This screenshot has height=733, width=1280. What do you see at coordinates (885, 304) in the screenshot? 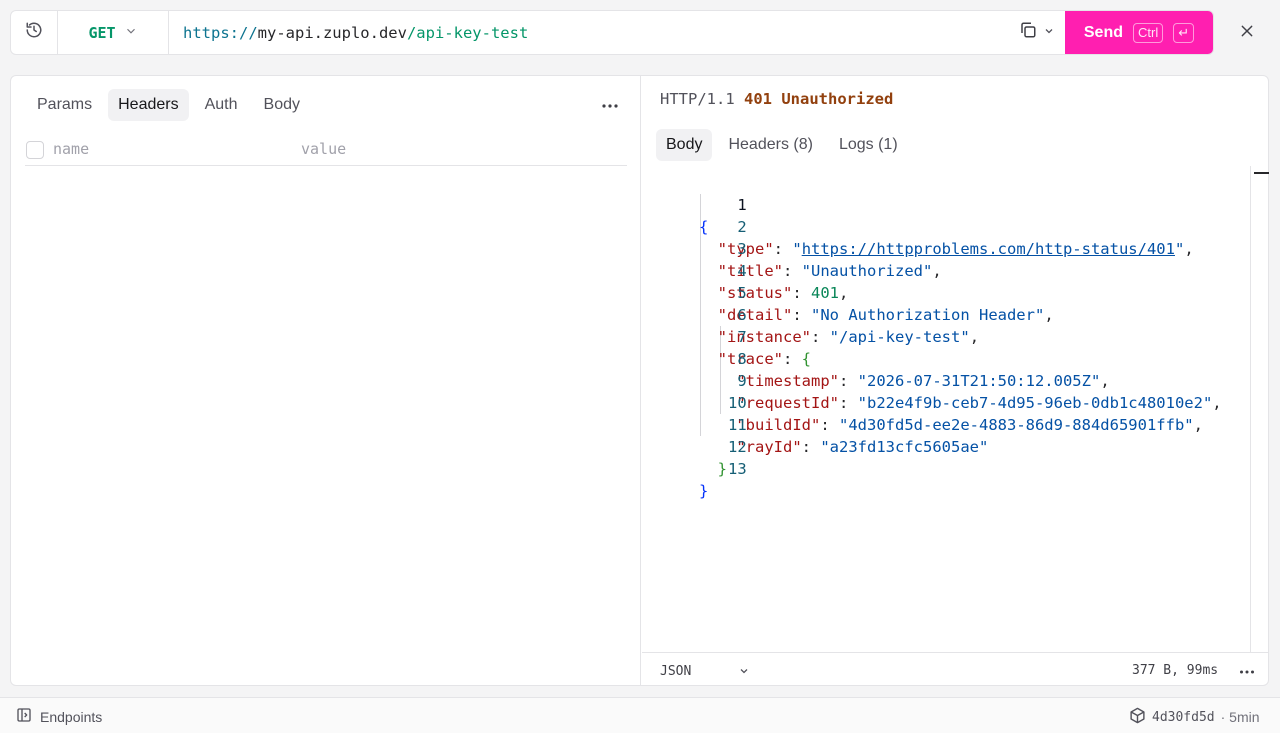
I see `code-line: 5 "detail": "No Authorization Header",` at bounding box center [885, 304].